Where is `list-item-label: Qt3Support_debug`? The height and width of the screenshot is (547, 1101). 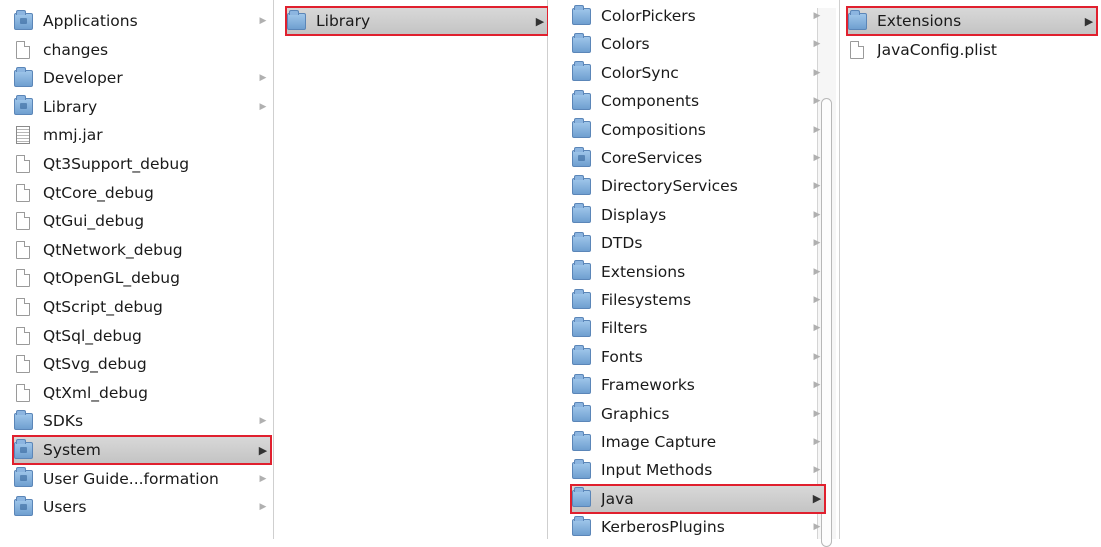
list-item-label: Qt3Support_debug is located at coordinates (116, 164).